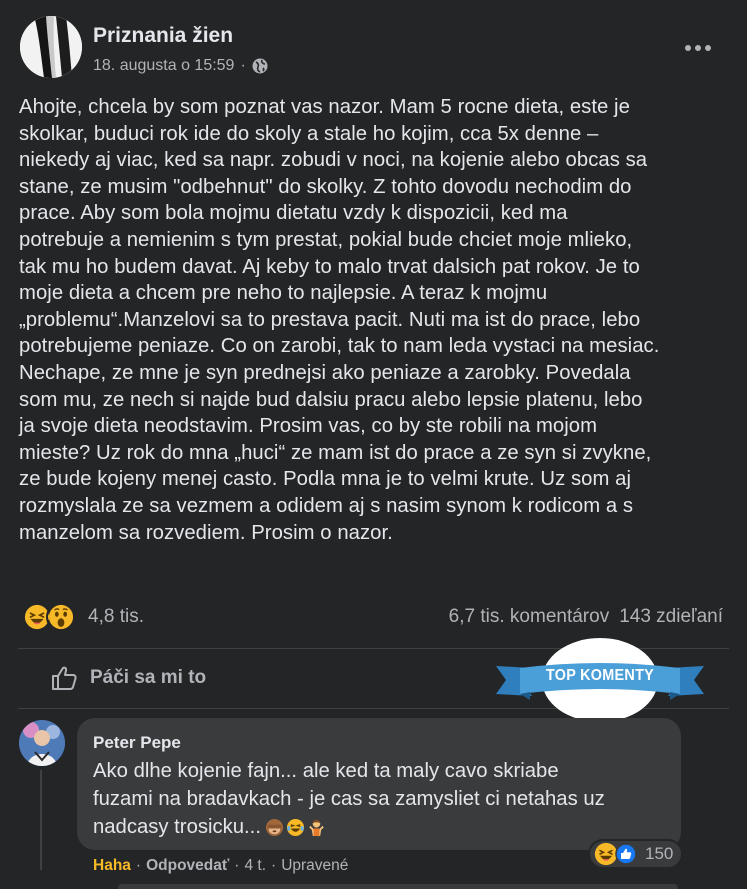 This screenshot has width=747, height=889. I want to click on edited-label: Upravené, so click(314, 866).